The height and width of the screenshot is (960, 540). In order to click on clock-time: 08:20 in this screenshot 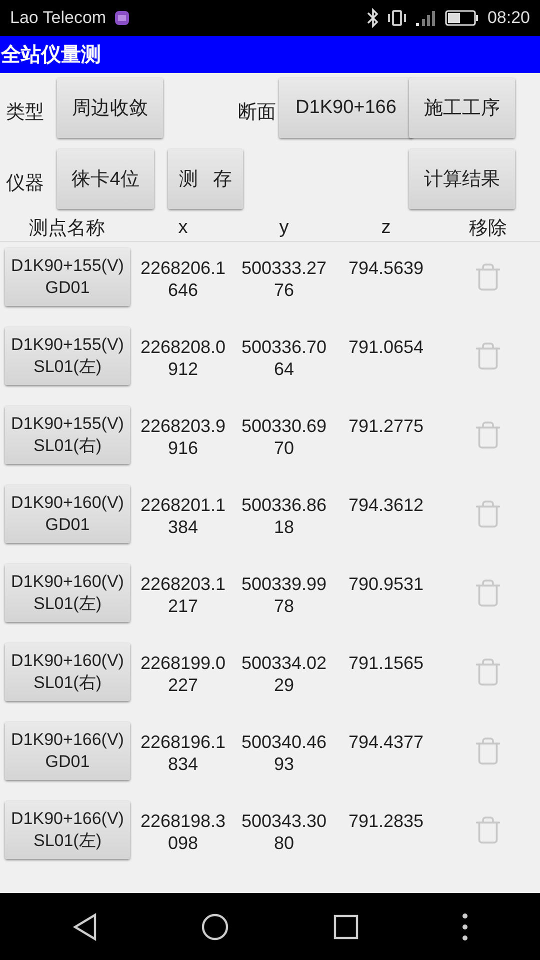, I will do `click(508, 18)`.